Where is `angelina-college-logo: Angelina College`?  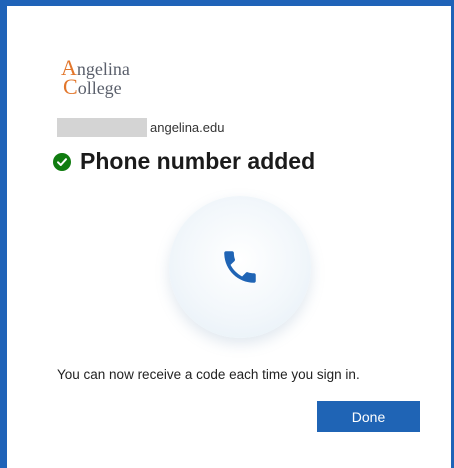
angelina-college-logo: Angelina College is located at coordinates (95, 77).